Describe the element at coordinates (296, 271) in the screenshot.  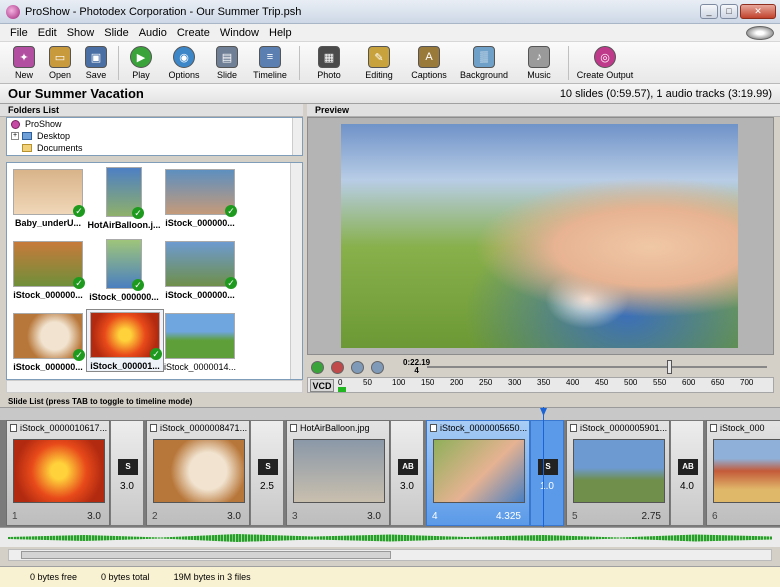
I see `thumbnails-scrollbar` at that location.